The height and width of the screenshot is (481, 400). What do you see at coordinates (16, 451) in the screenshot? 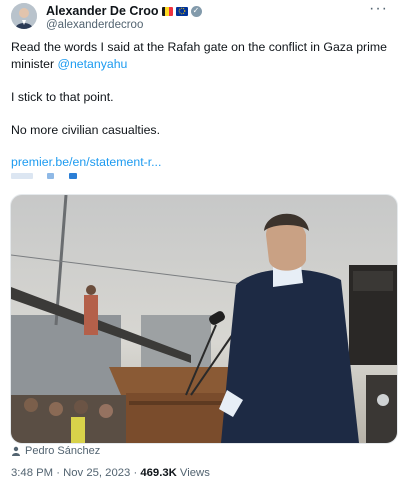
I see `person-icon` at bounding box center [16, 451].